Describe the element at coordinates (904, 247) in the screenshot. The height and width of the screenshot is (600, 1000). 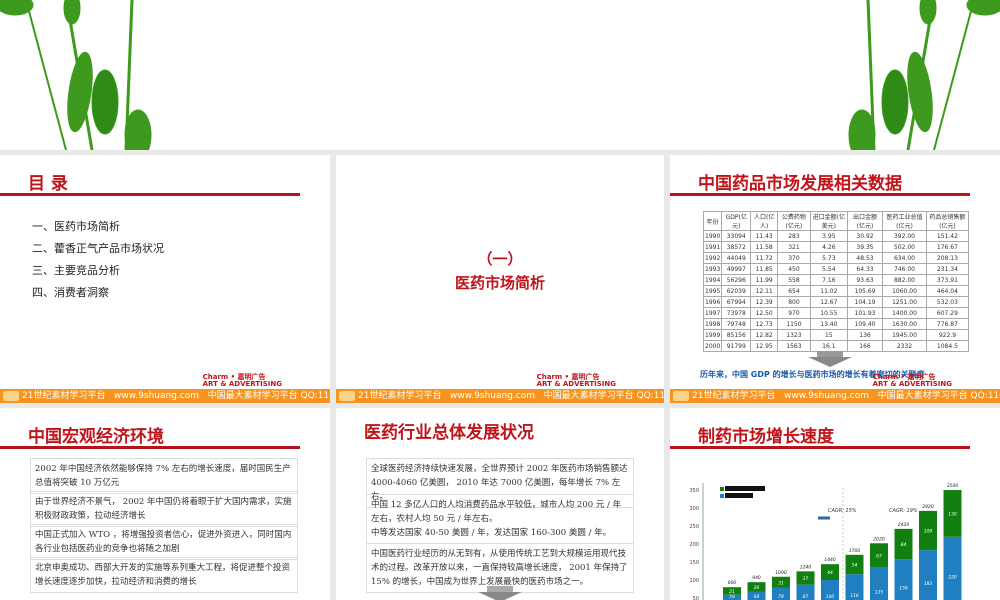
I see `table-cell: 502.00` at that location.